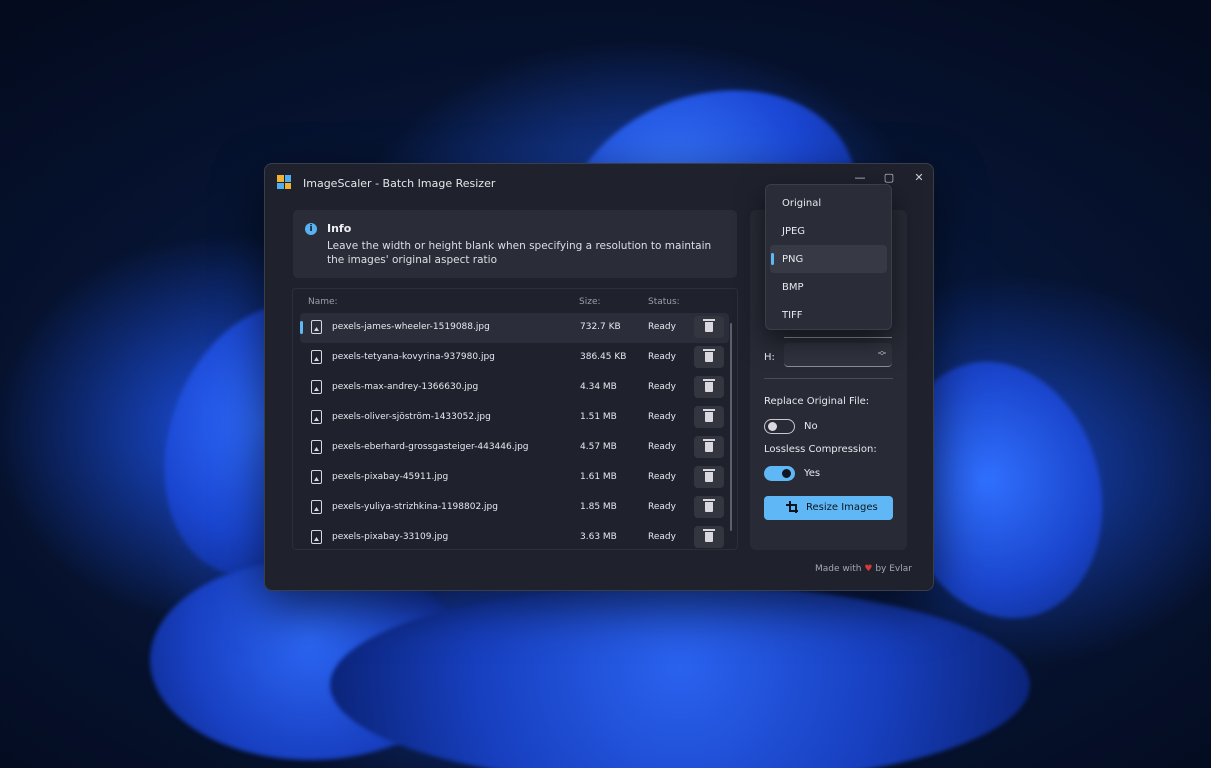 The height and width of the screenshot is (768, 1211). Describe the element at coordinates (820, 449) in the screenshot. I see `lossless-compression-label: Lossless Compression:` at that location.